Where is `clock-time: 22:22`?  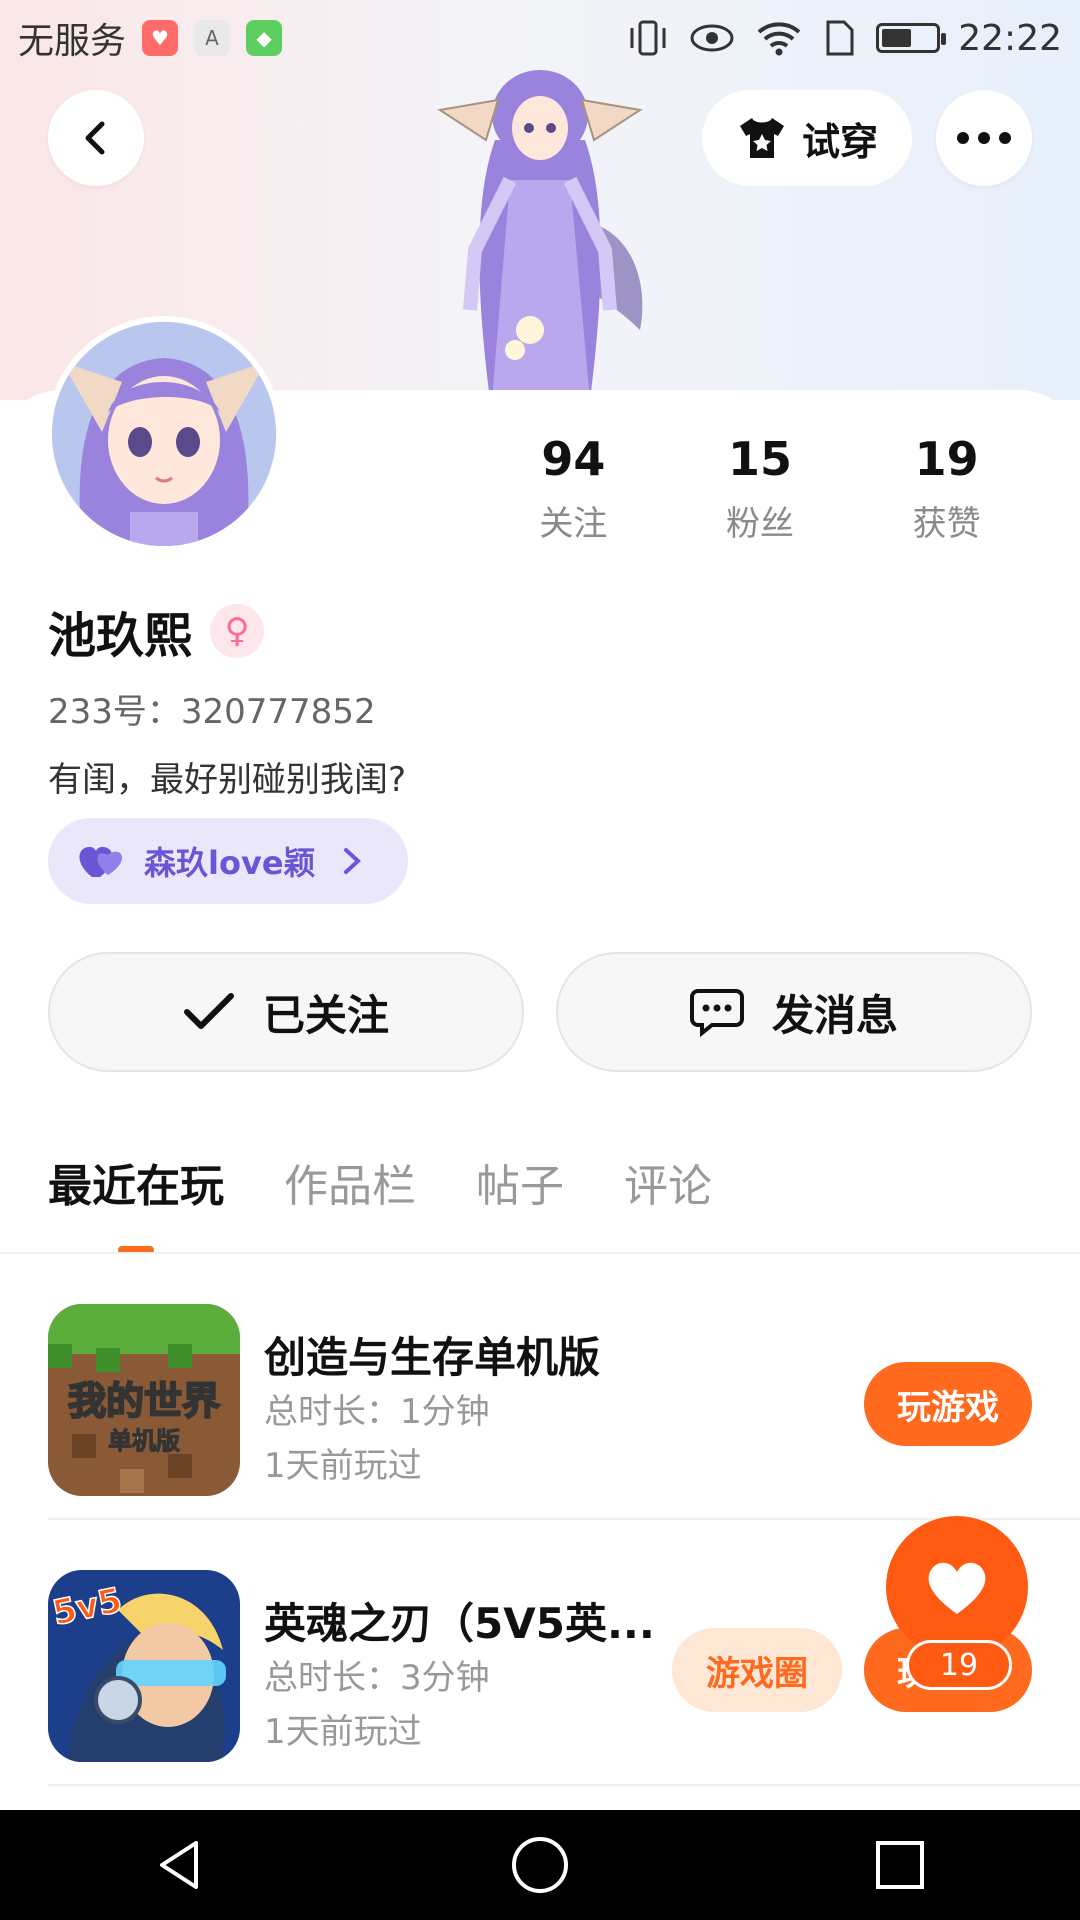 clock-time: 22:22 is located at coordinates (1010, 38).